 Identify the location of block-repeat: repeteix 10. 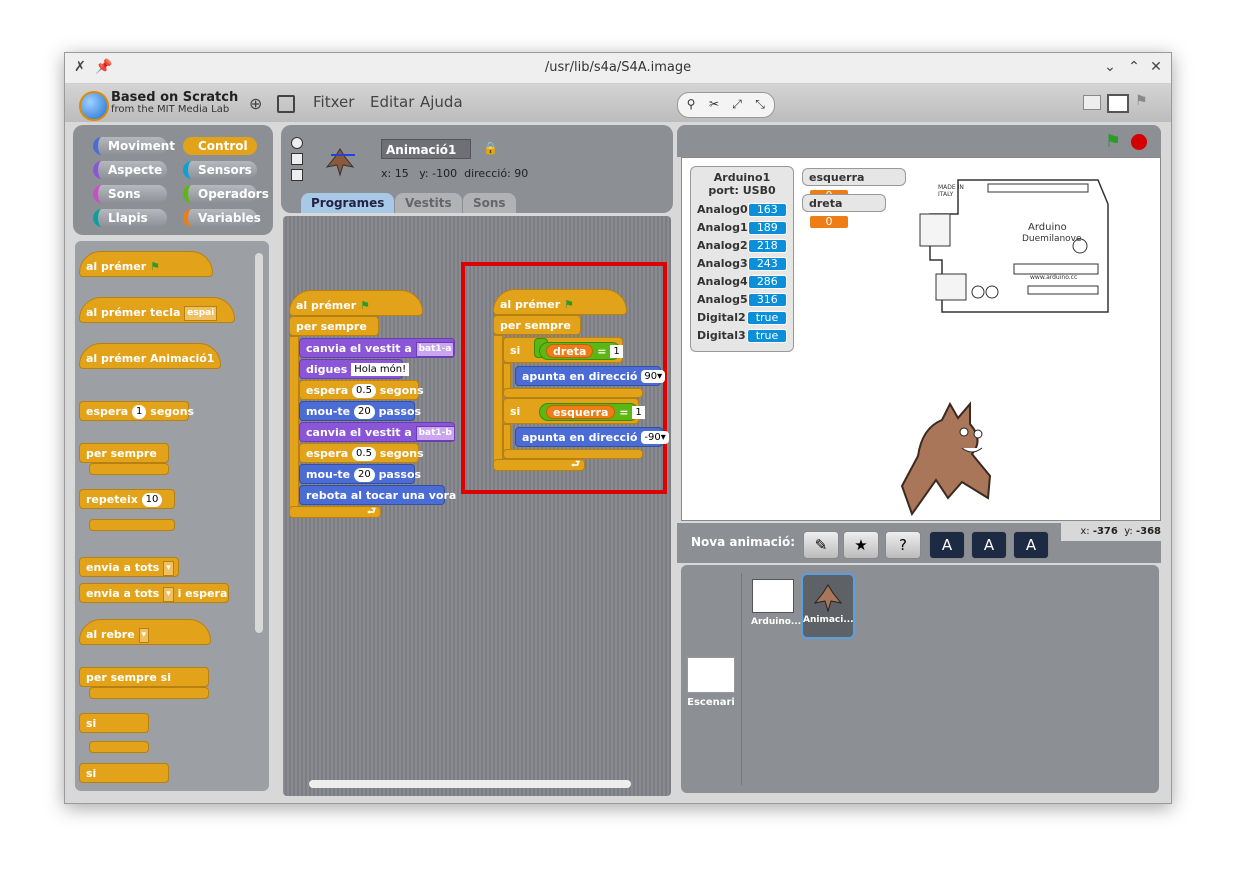
(127, 499).